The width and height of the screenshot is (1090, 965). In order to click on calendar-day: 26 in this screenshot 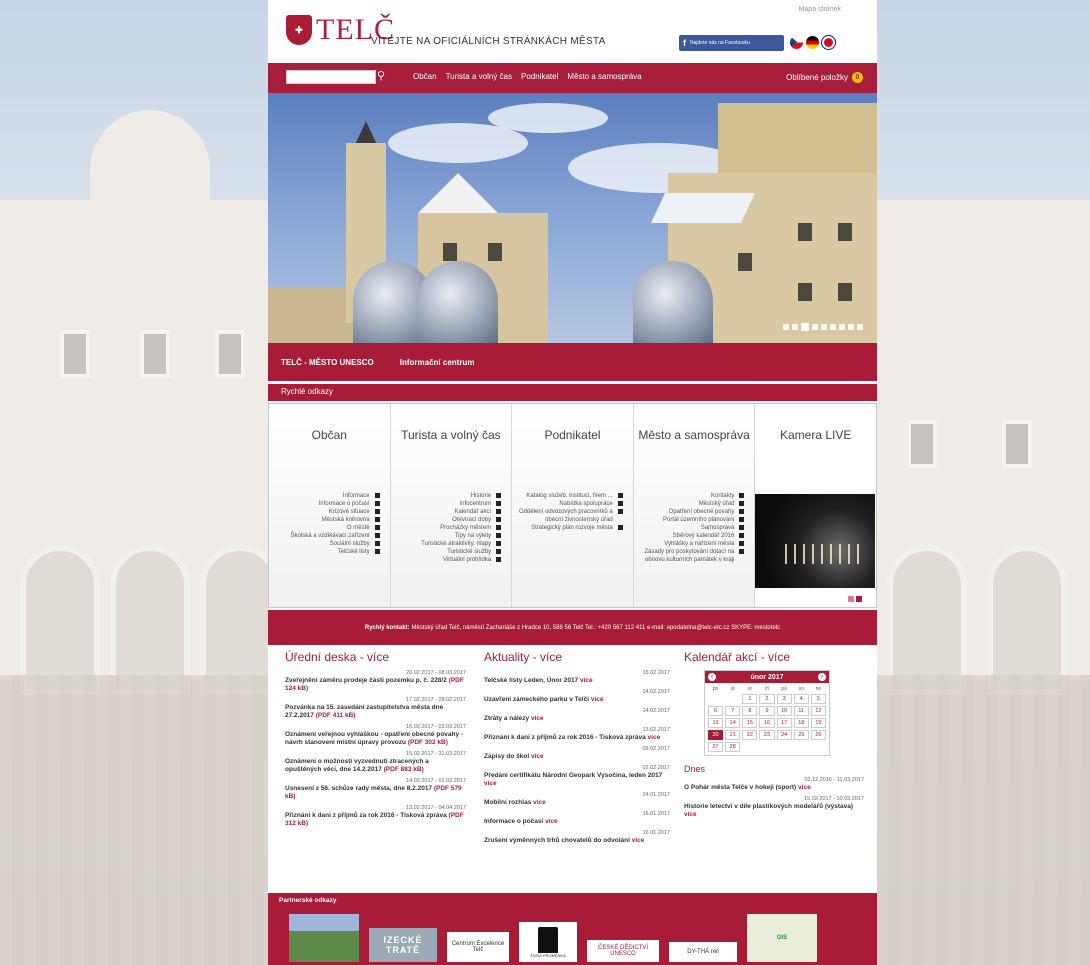, I will do `click(818, 735)`.